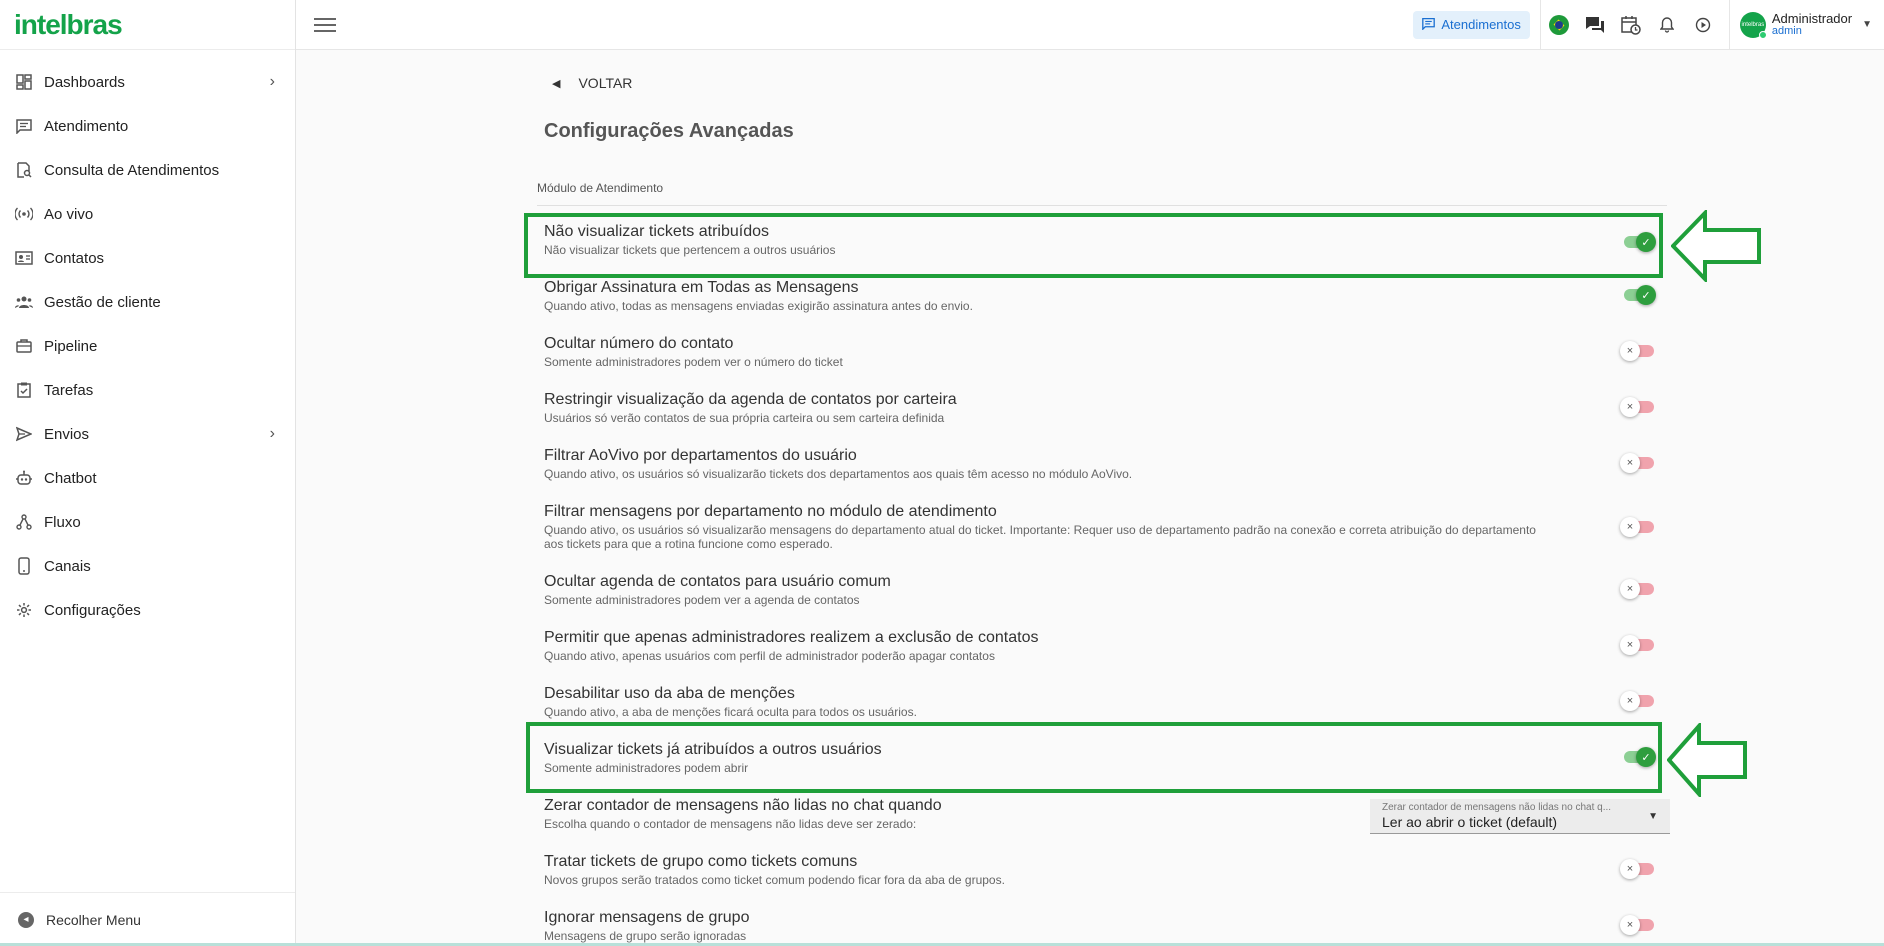 Image resolution: width=1884 pixels, height=946 pixels. I want to click on logo-text: intelbras, so click(68, 24).